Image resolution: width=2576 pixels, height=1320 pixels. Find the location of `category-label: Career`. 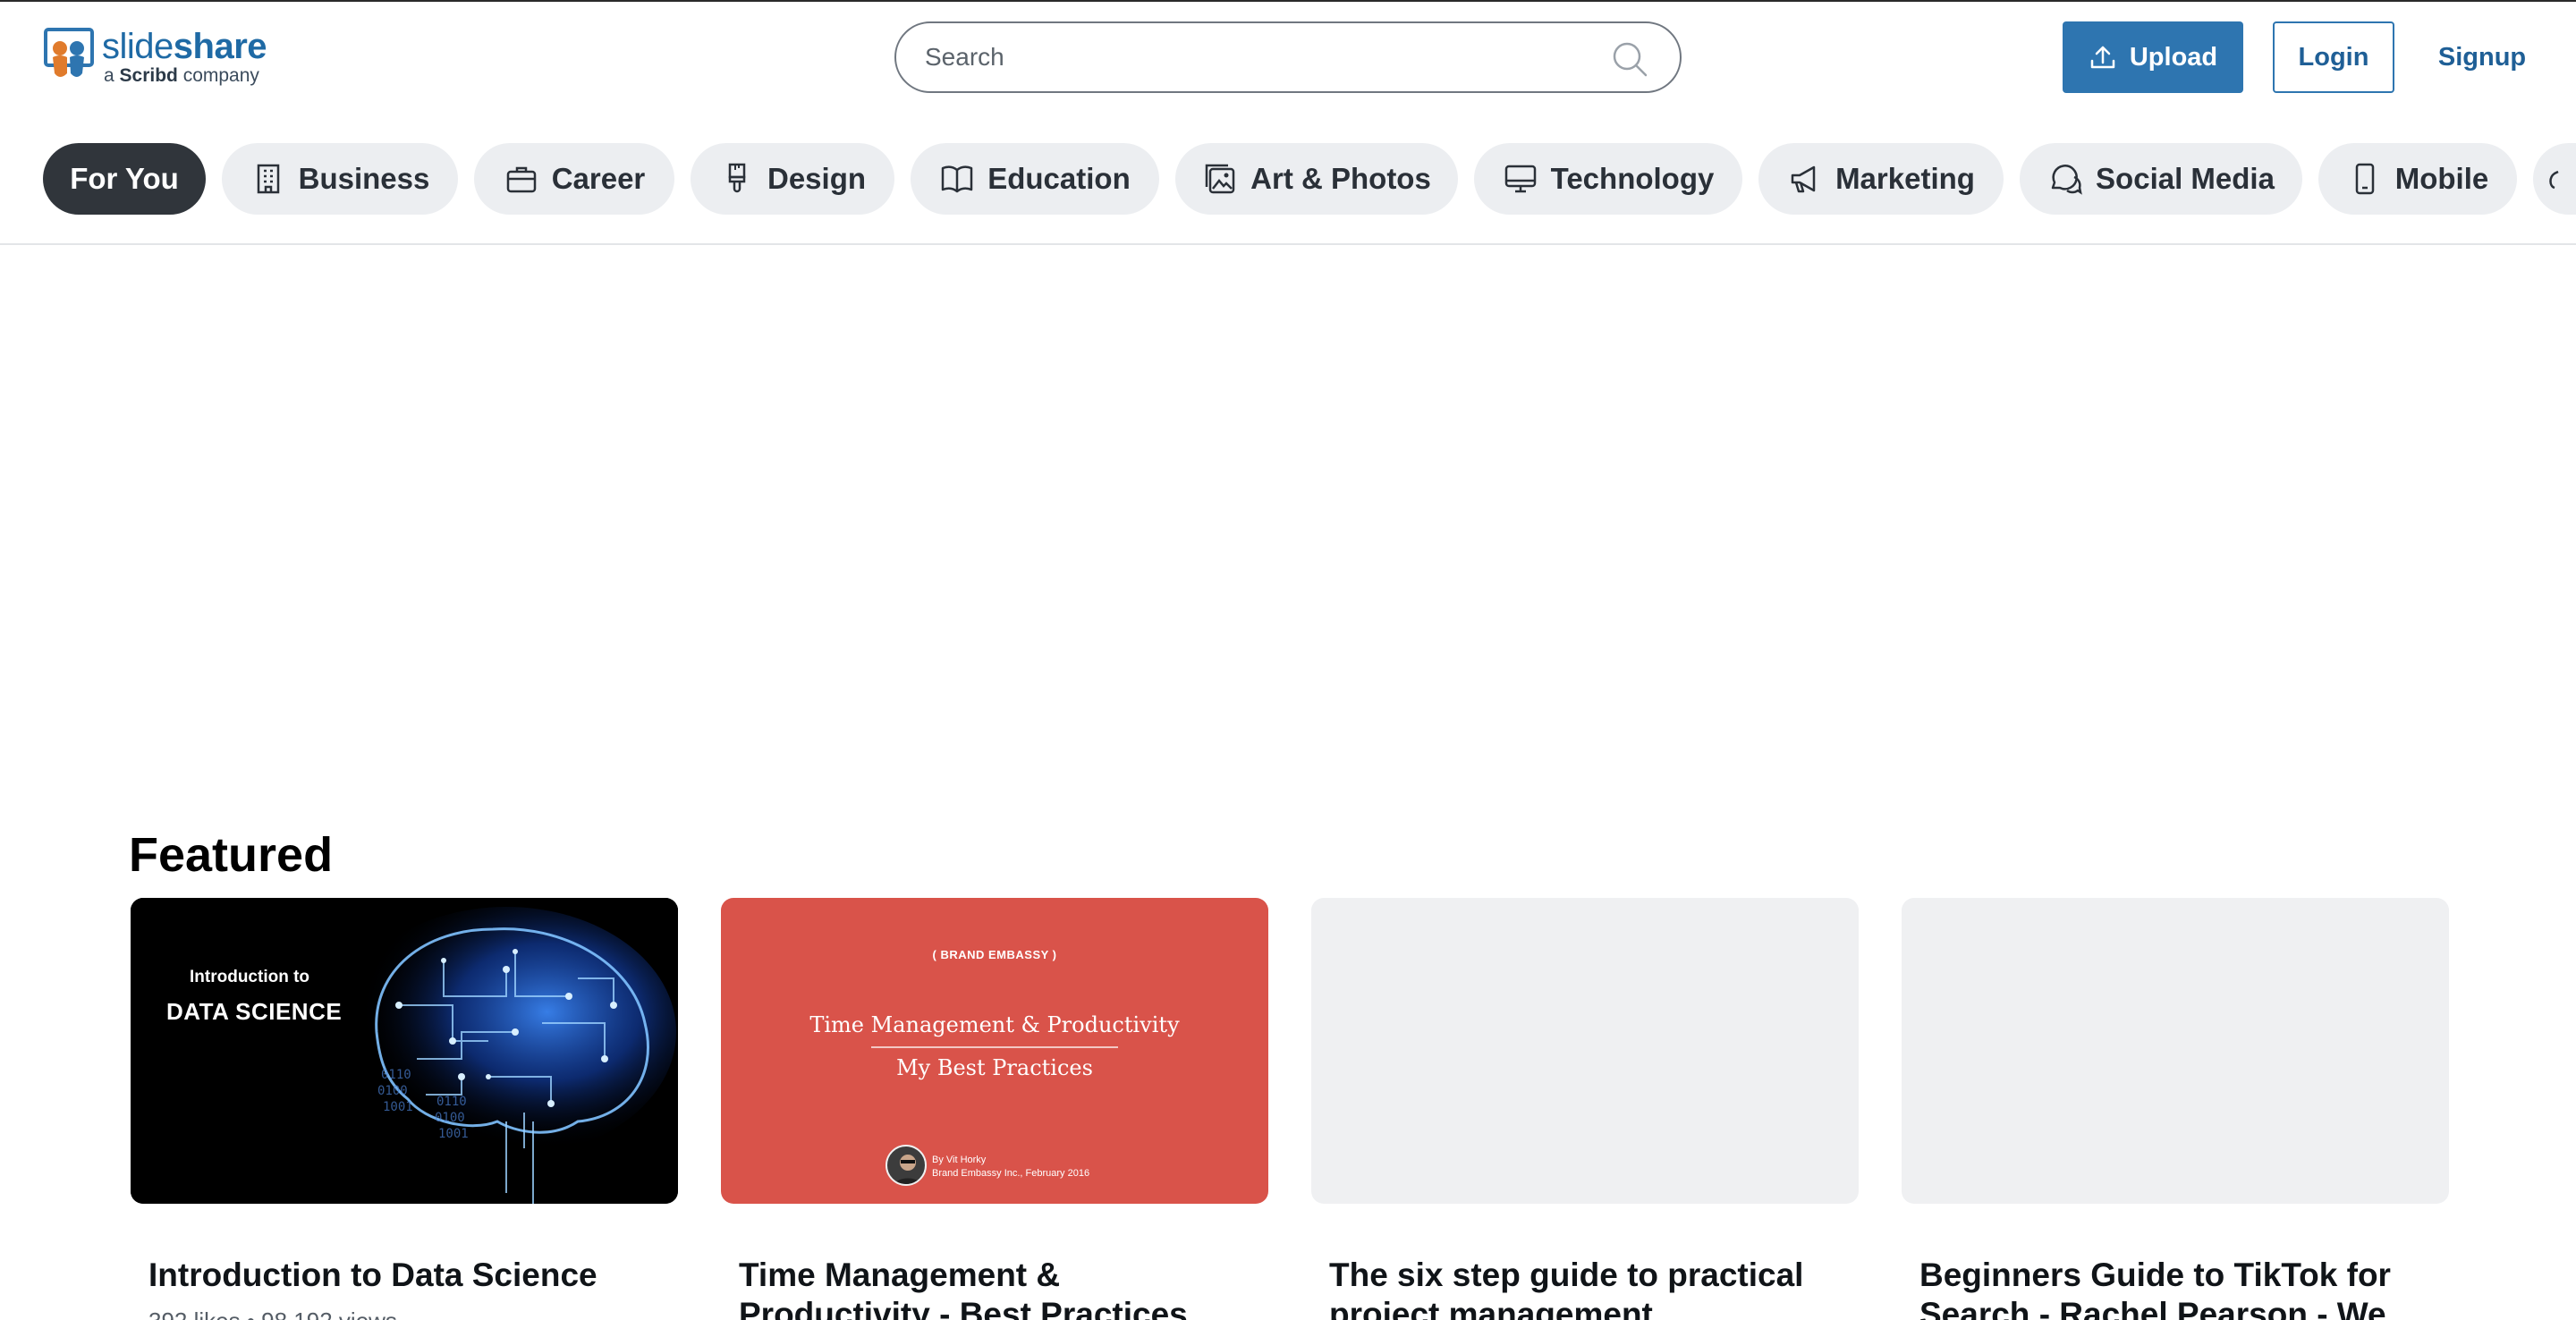

category-label: Career is located at coordinates (598, 178).